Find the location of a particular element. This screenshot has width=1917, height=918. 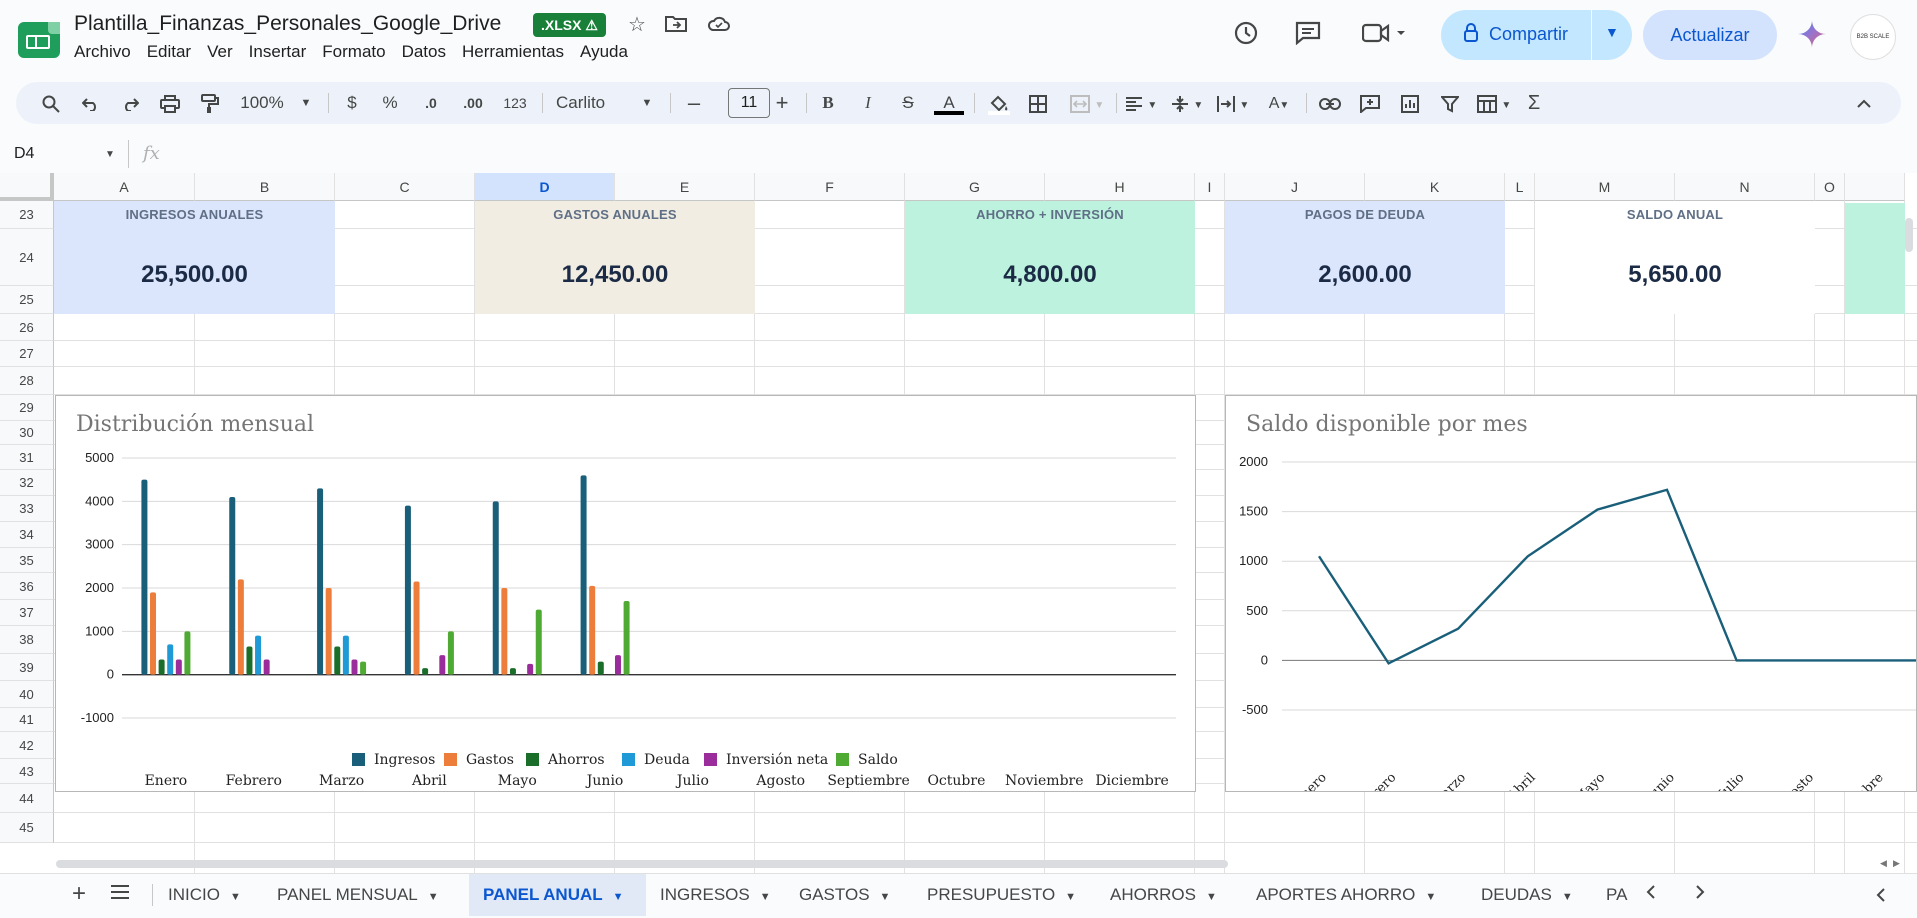

row-header-38: 38 is located at coordinates (27, 640).